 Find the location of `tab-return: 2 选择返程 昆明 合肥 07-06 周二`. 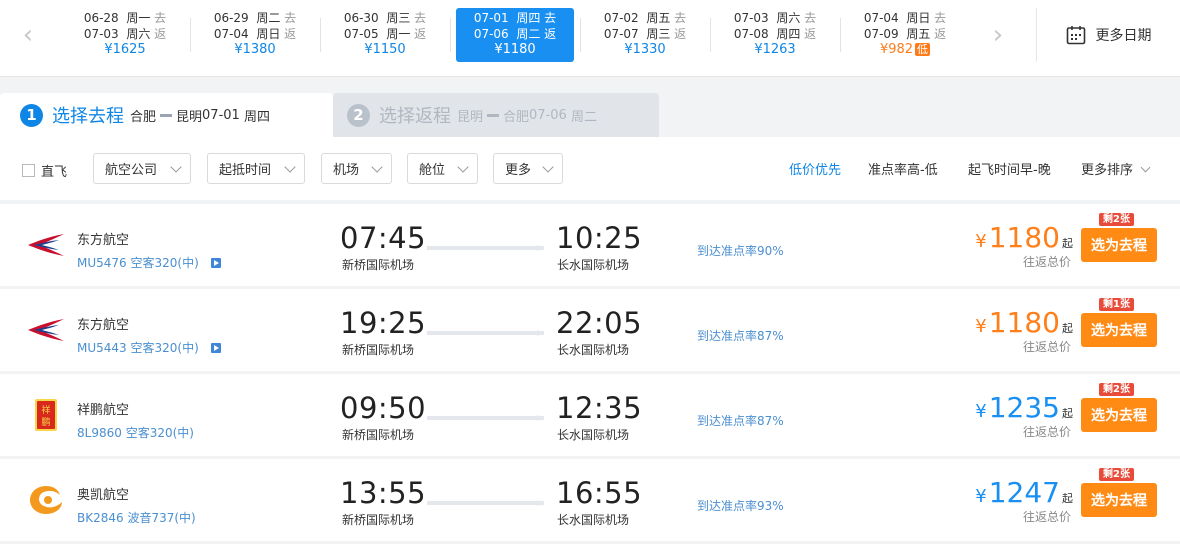

tab-return: 2 选择返程 昆明 合肥 07-06 周二 is located at coordinates (496, 115).